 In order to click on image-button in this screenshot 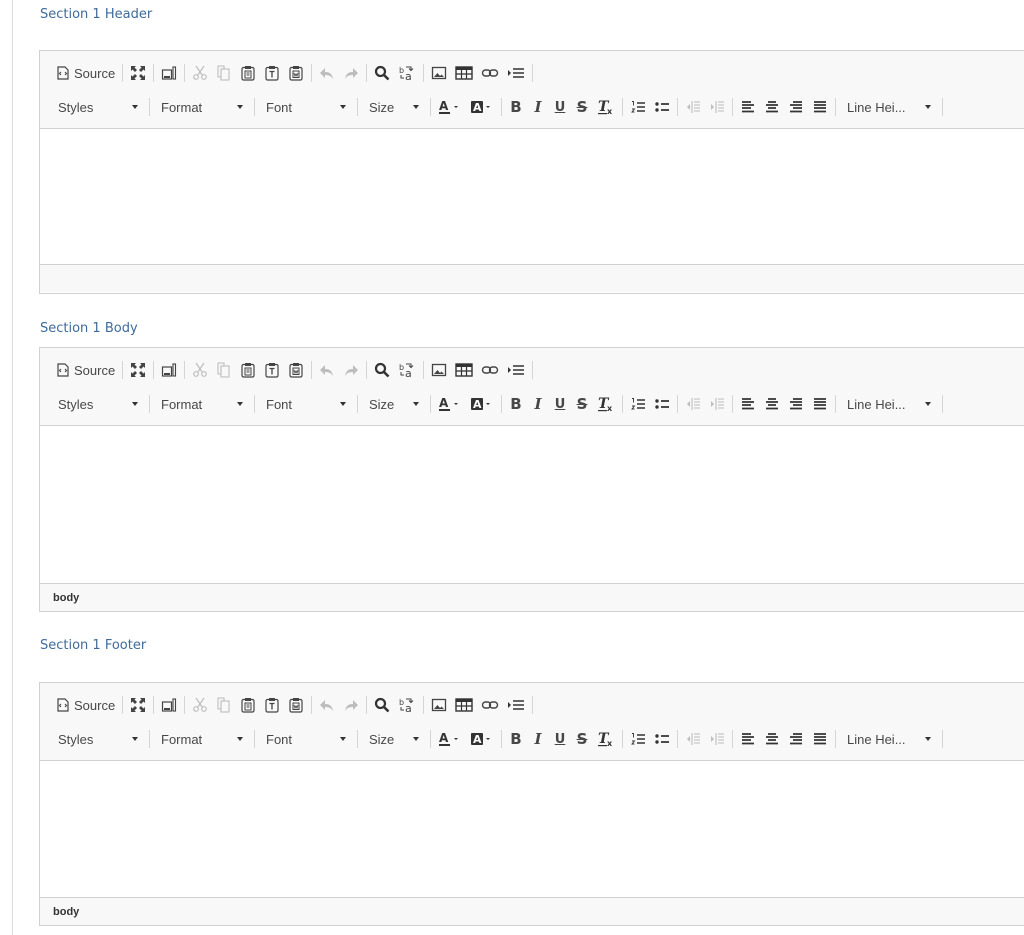, I will do `click(439, 73)`.